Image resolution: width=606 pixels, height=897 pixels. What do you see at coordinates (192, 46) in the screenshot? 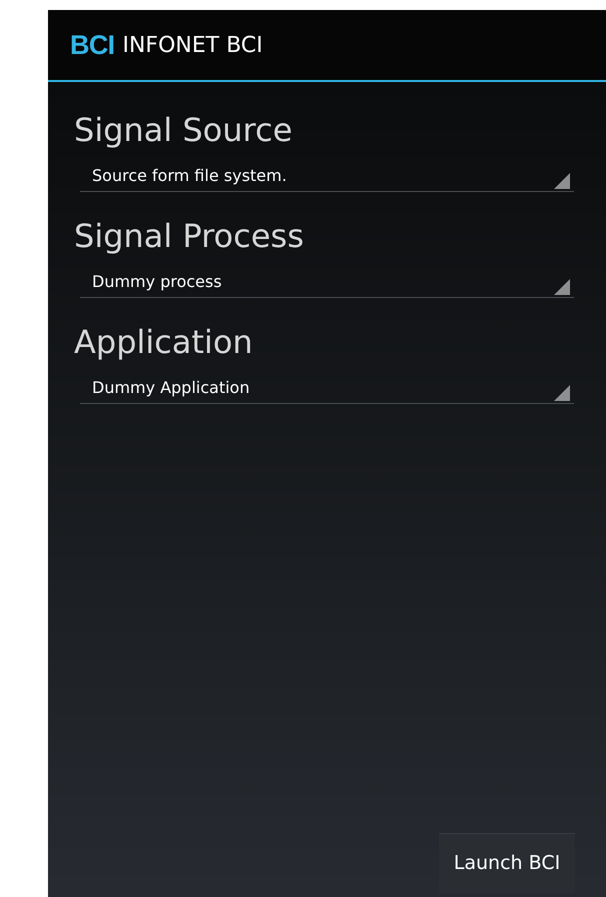
I see `app-title: INFONET BCI` at bounding box center [192, 46].